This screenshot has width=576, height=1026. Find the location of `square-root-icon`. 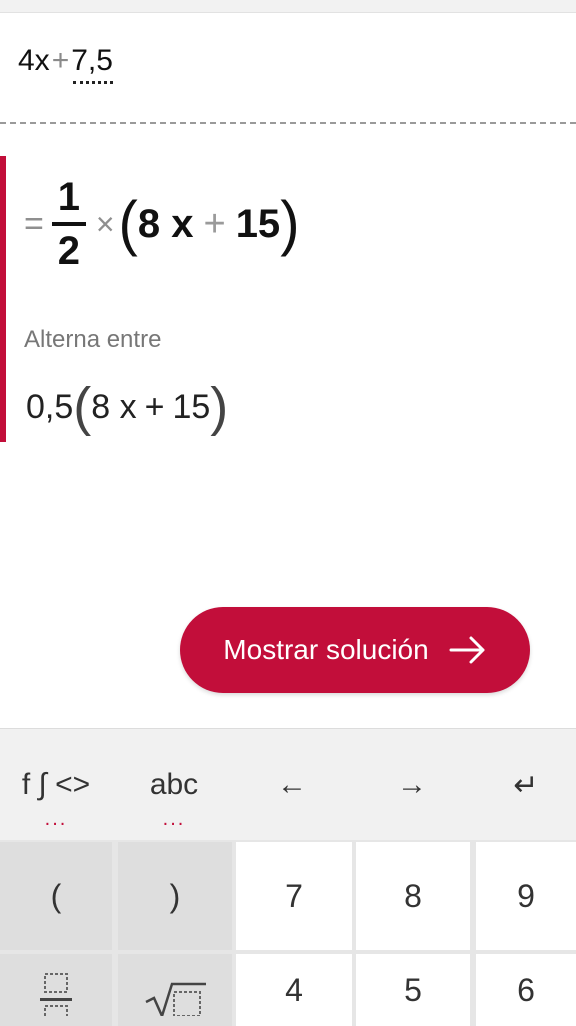

square-root-icon is located at coordinates (175, 990).